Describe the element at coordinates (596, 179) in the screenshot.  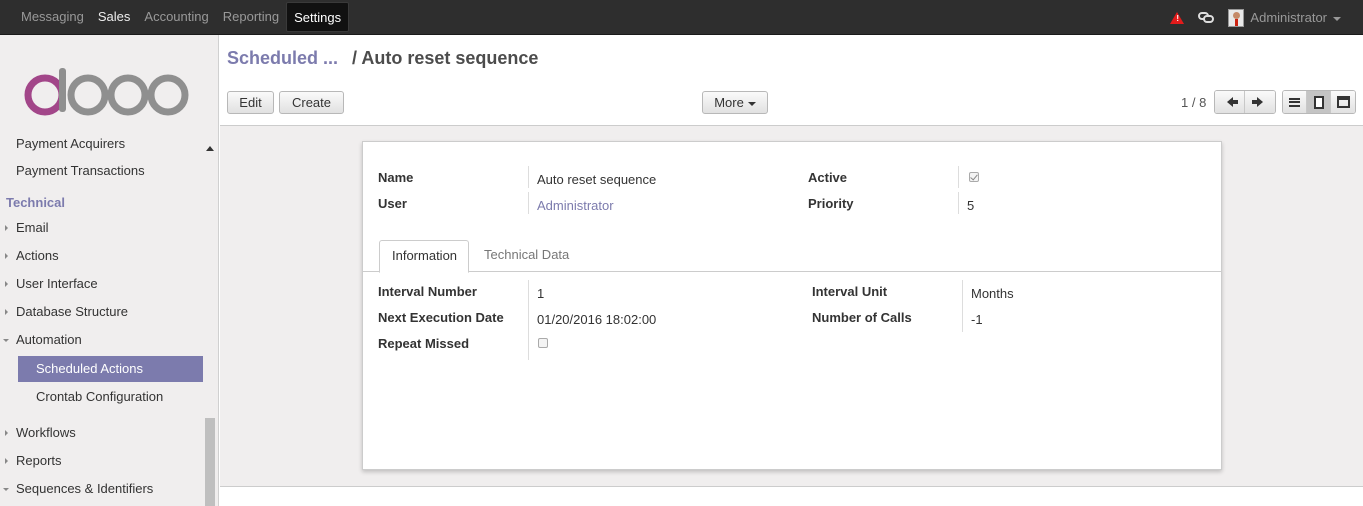
I see `name-field: Auto reset sequence` at that location.